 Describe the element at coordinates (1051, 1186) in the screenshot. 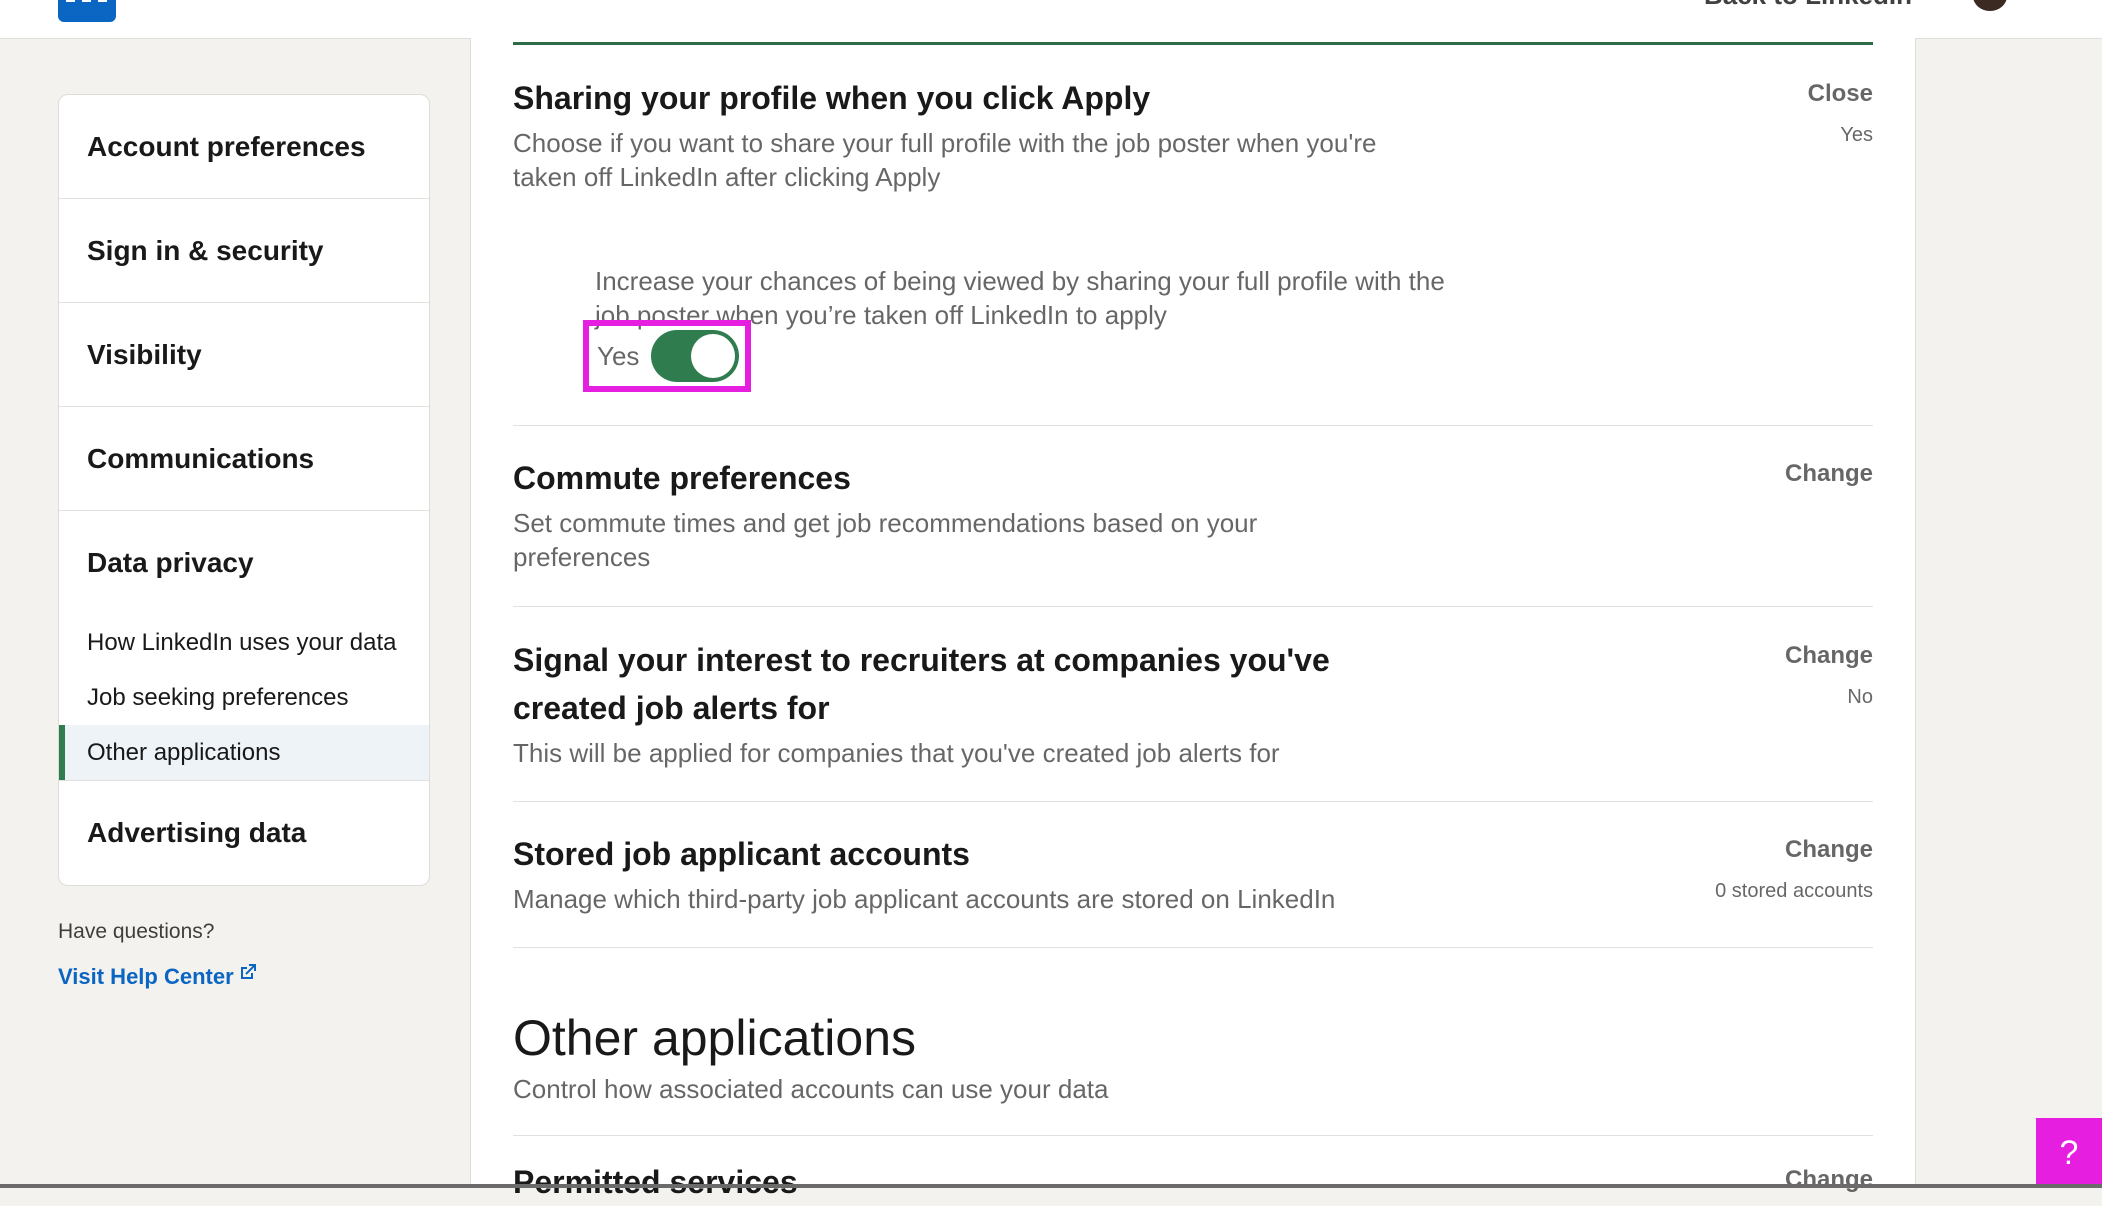

I see `window-bottom-edge` at that location.